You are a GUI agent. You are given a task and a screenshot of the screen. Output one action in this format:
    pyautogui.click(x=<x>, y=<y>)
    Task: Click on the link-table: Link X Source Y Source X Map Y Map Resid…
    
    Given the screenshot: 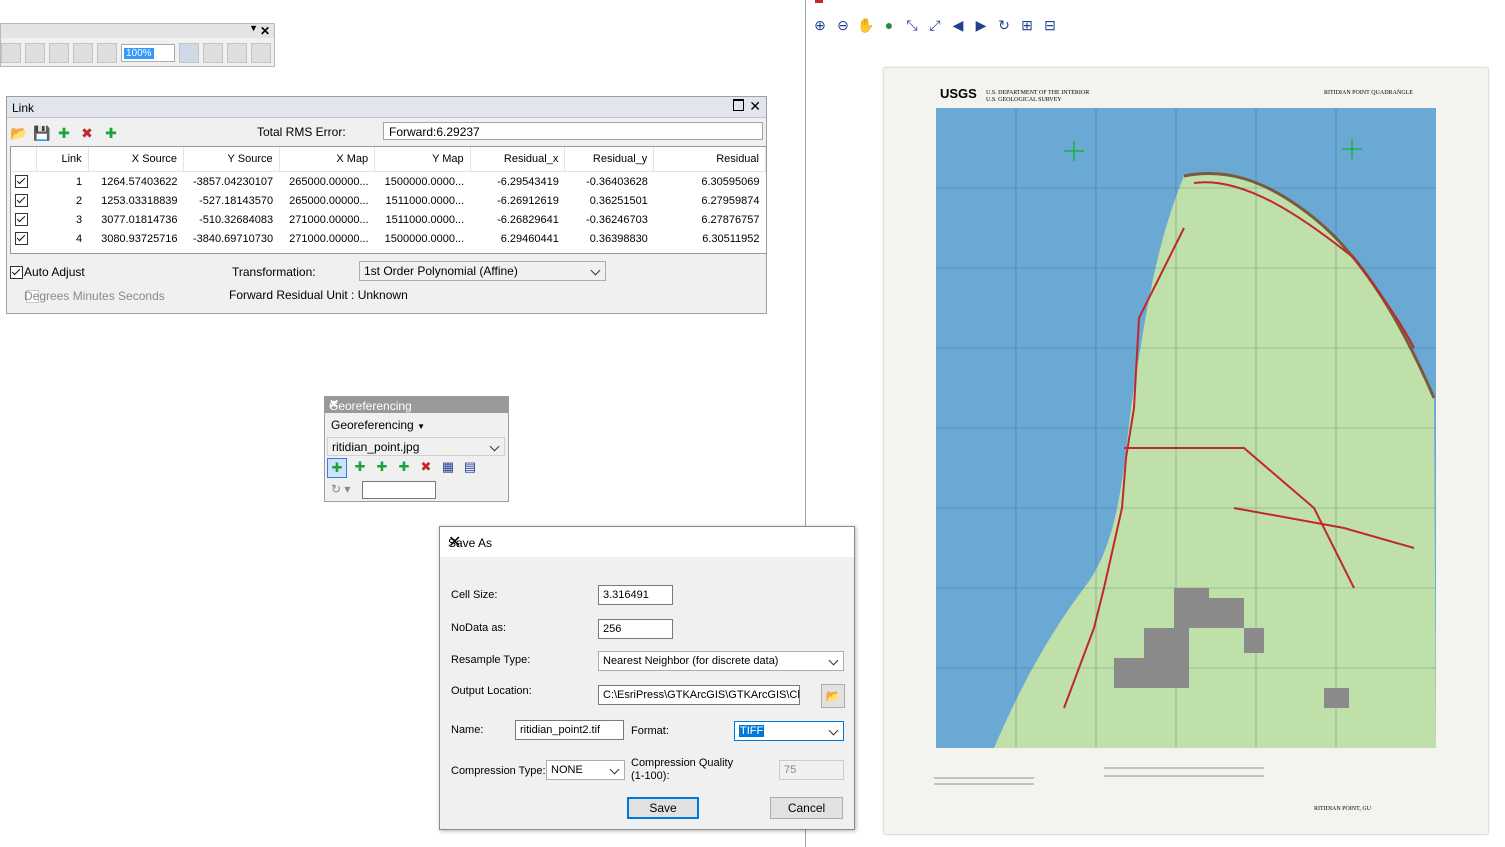 What is the action you would take?
    pyautogui.click(x=388, y=200)
    